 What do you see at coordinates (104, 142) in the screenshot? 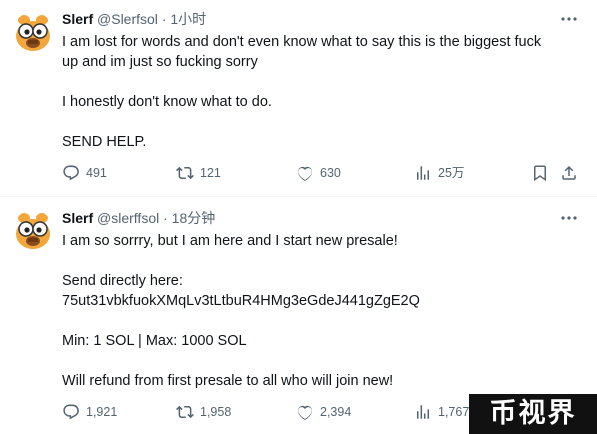
I see `tweet-line: SEND HELP.` at bounding box center [104, 142].